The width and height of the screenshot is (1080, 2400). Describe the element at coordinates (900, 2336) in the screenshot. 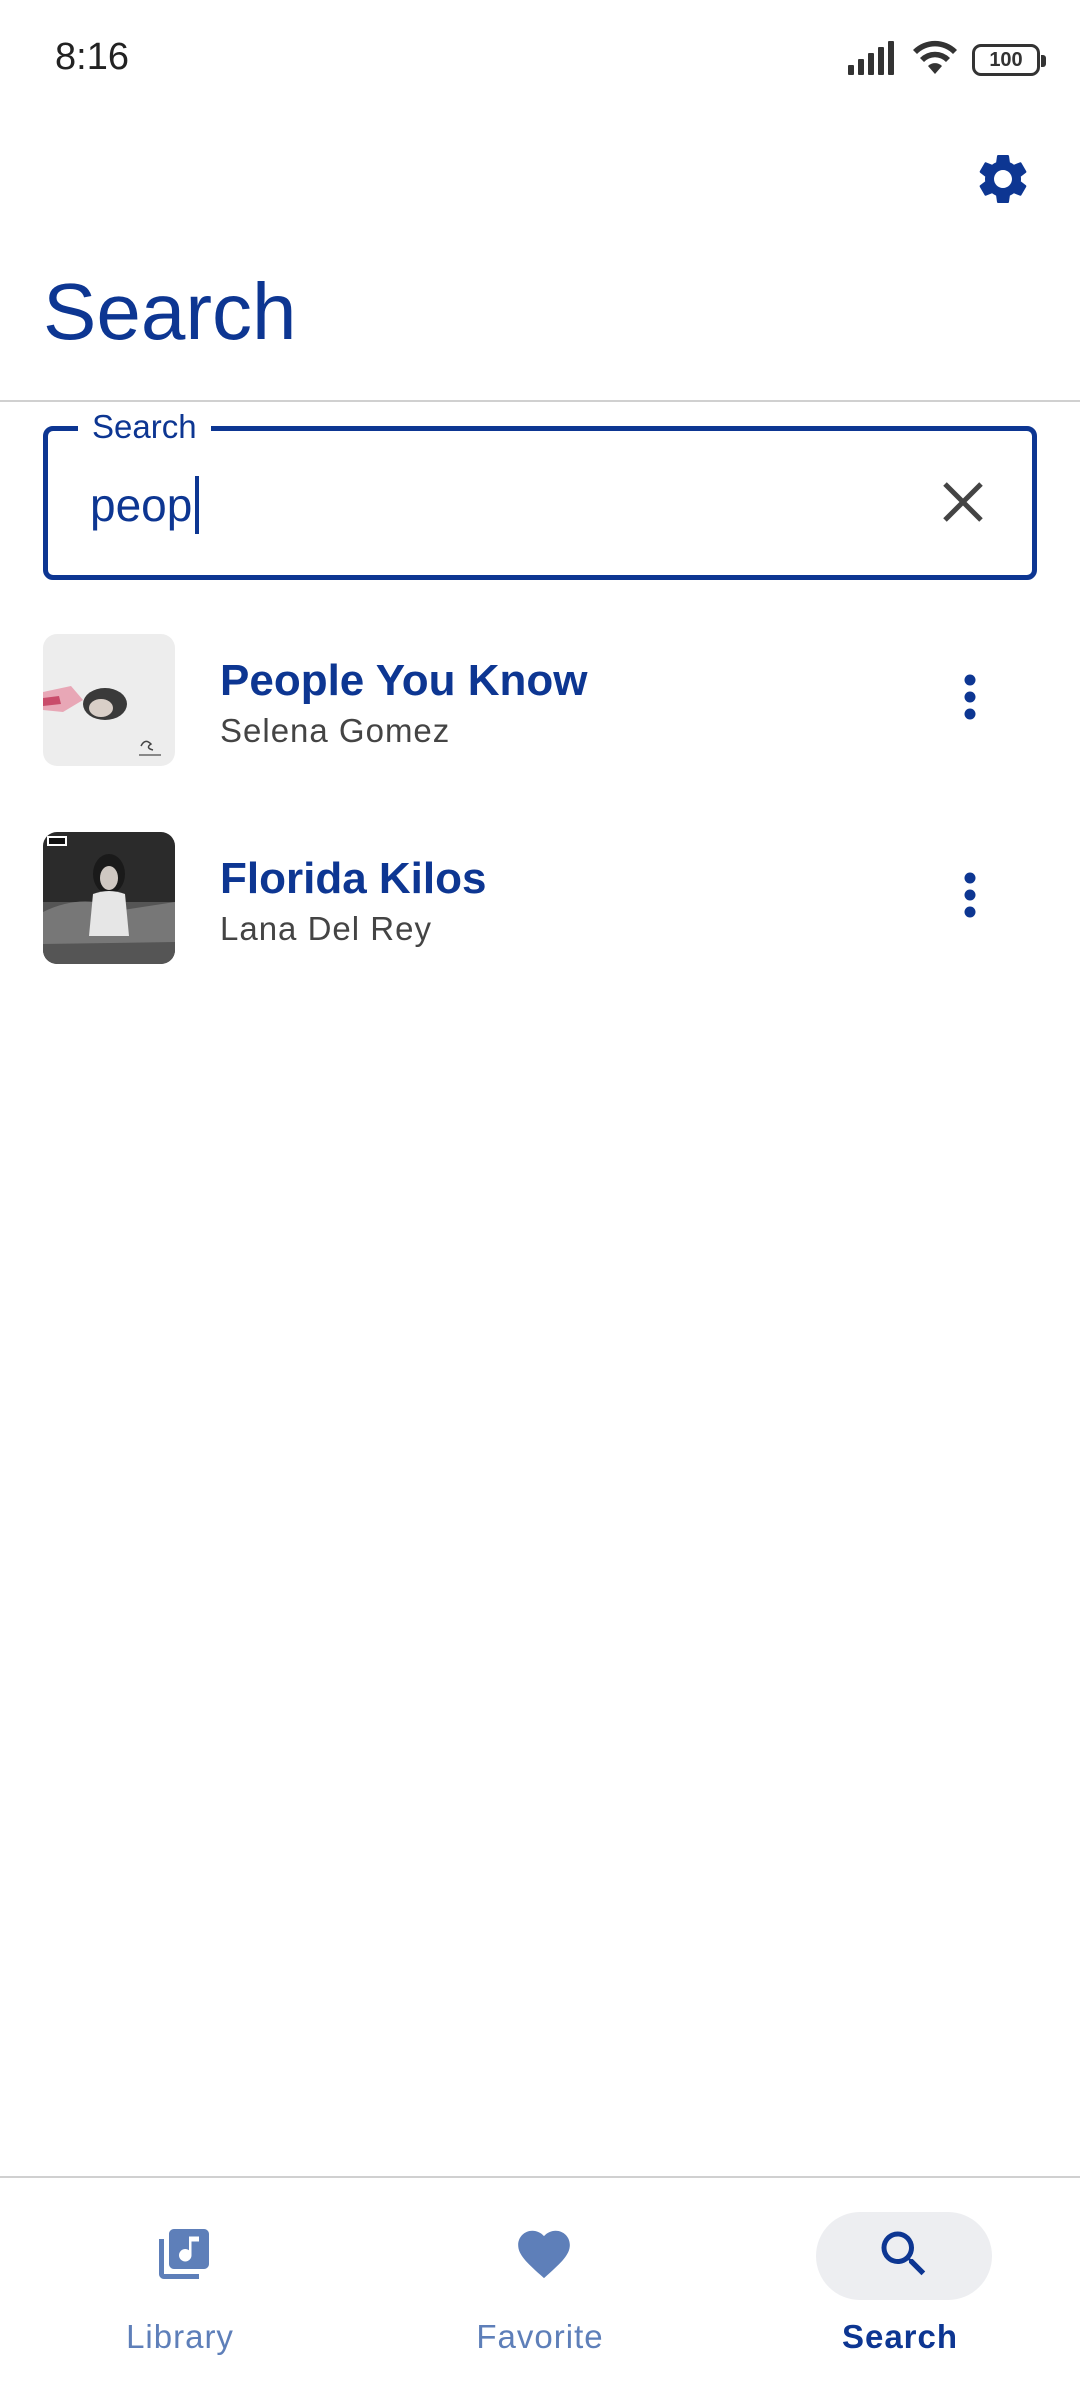

I see `nav-label-search: Search` at that location.